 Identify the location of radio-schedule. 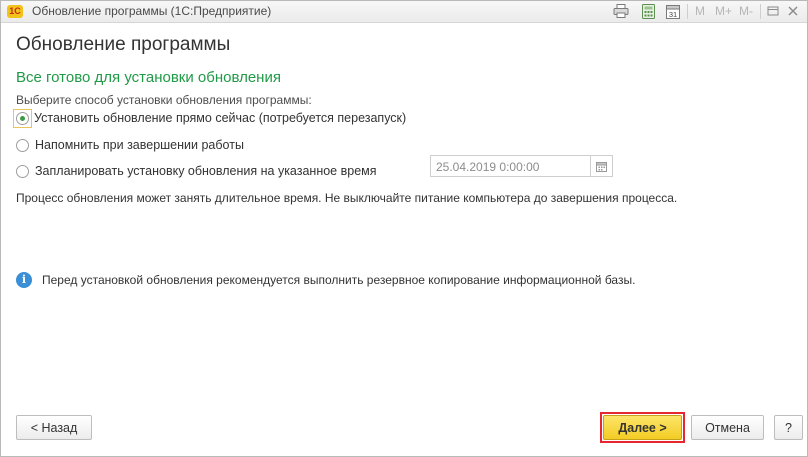
(22, 171).